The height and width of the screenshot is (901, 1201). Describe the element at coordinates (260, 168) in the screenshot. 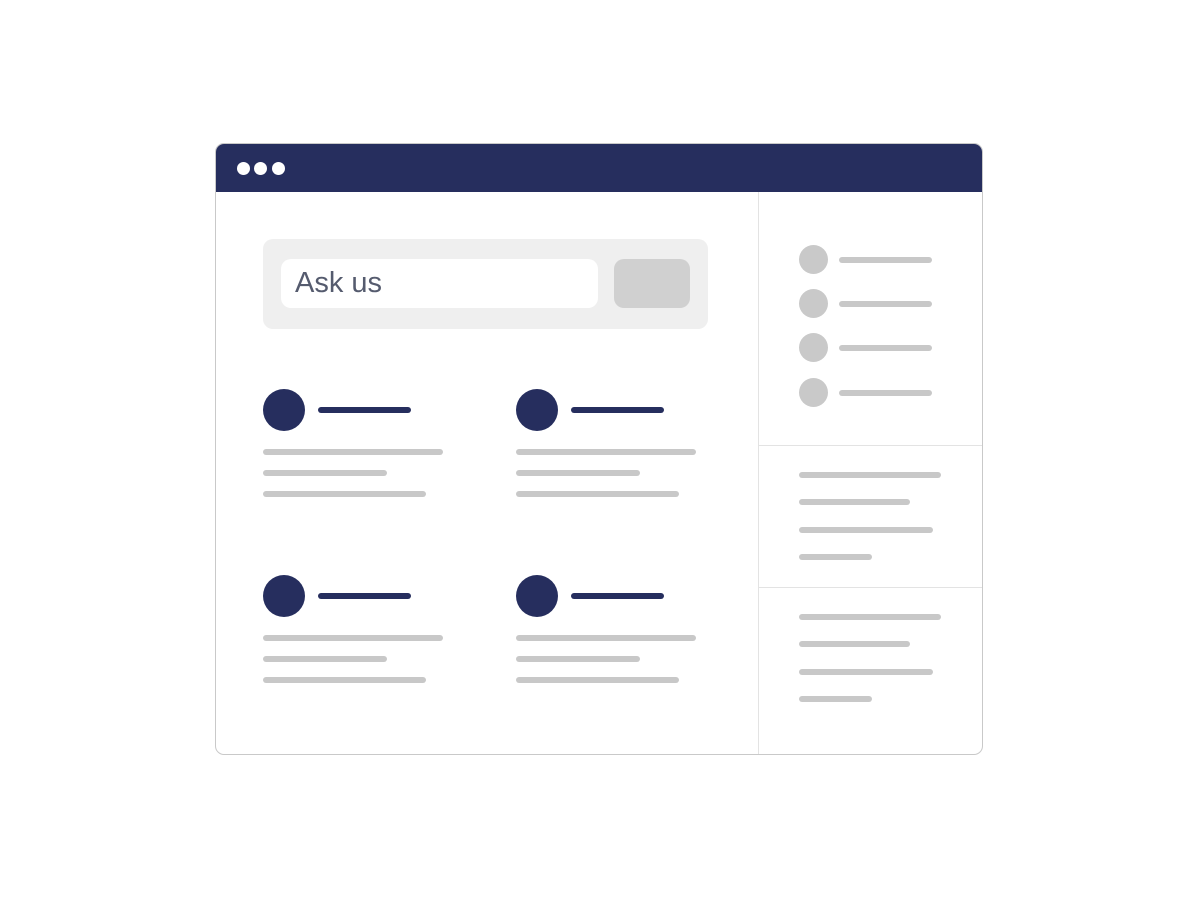

I see `window-dot-minimize` at that location.